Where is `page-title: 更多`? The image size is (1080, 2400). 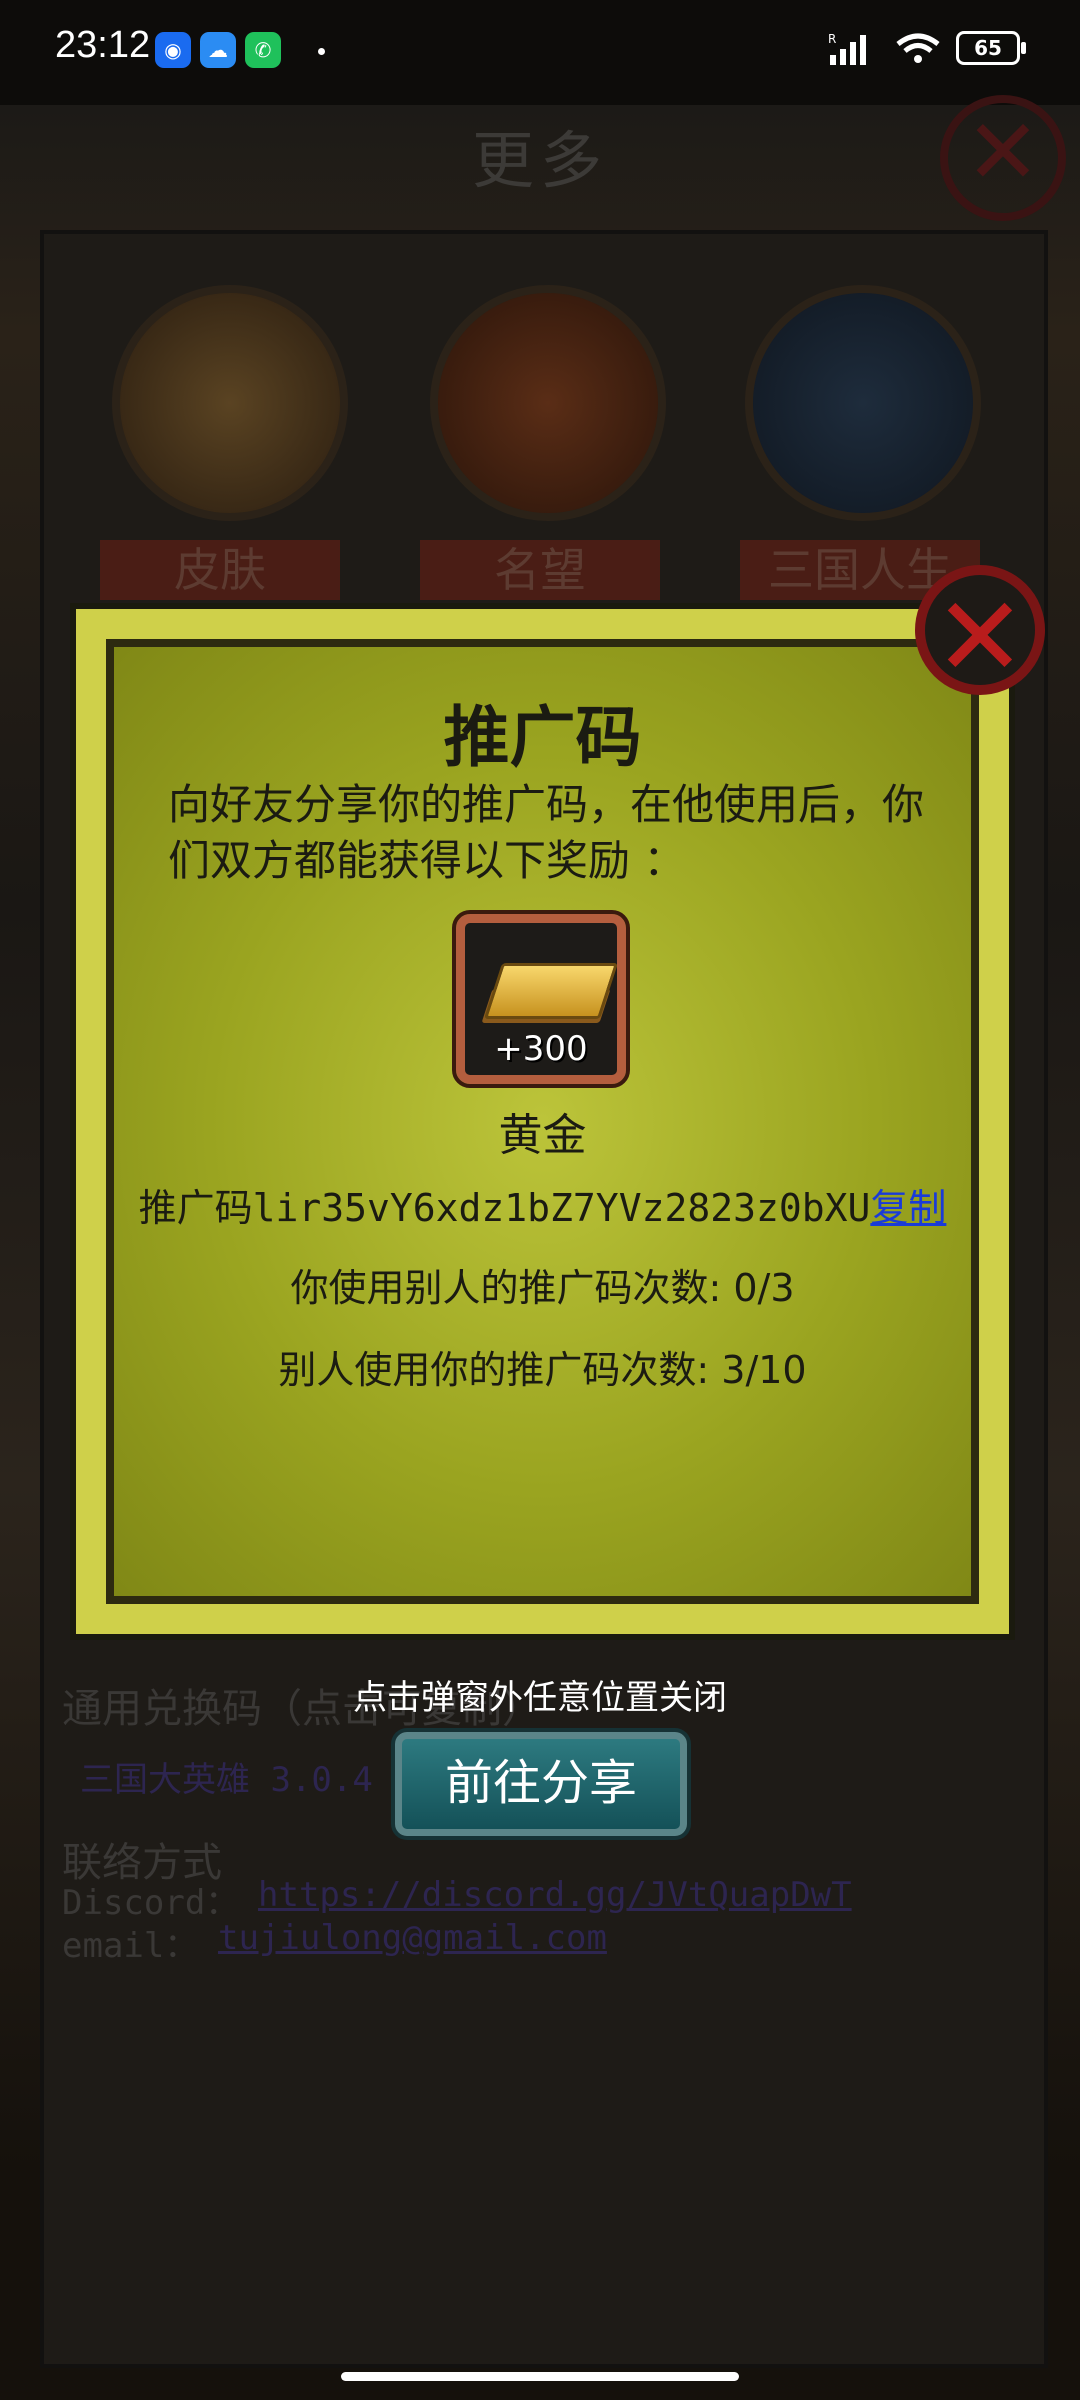 page-title: 更多 is located at coordinates (539, 160).